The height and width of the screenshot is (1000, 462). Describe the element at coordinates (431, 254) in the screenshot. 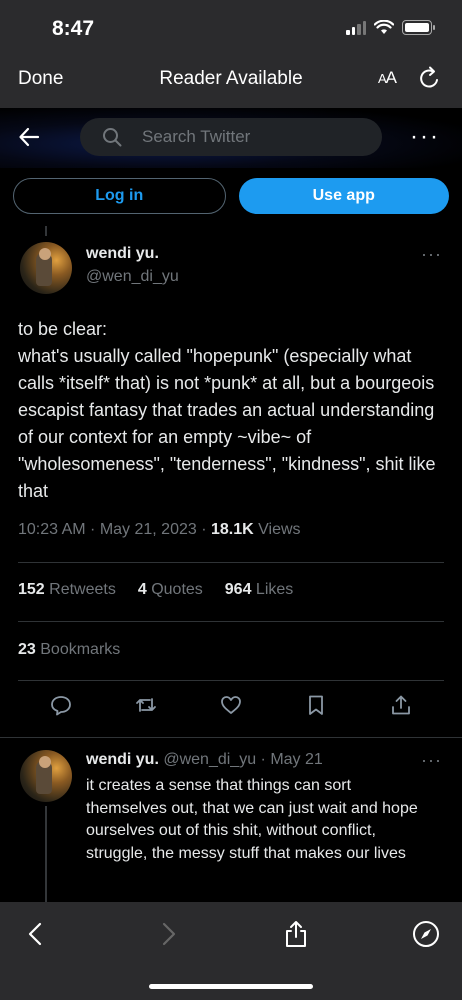

I see `tweet-more-icon: ···` at that location.